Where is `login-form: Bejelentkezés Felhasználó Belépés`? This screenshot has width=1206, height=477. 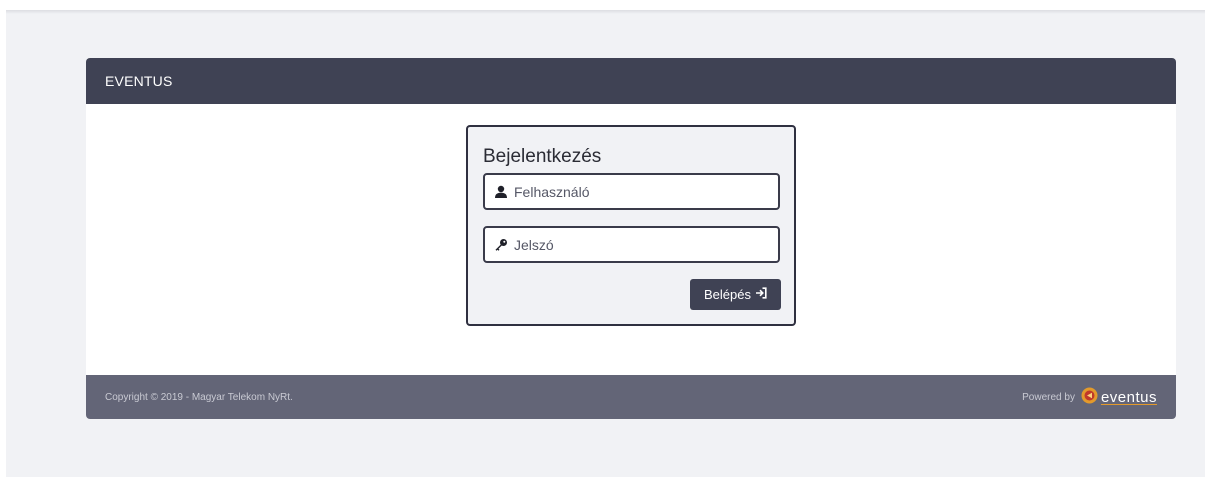 login-form: Bejelentkezés Felhasználó Belépés is located at coordinates (631, 225).